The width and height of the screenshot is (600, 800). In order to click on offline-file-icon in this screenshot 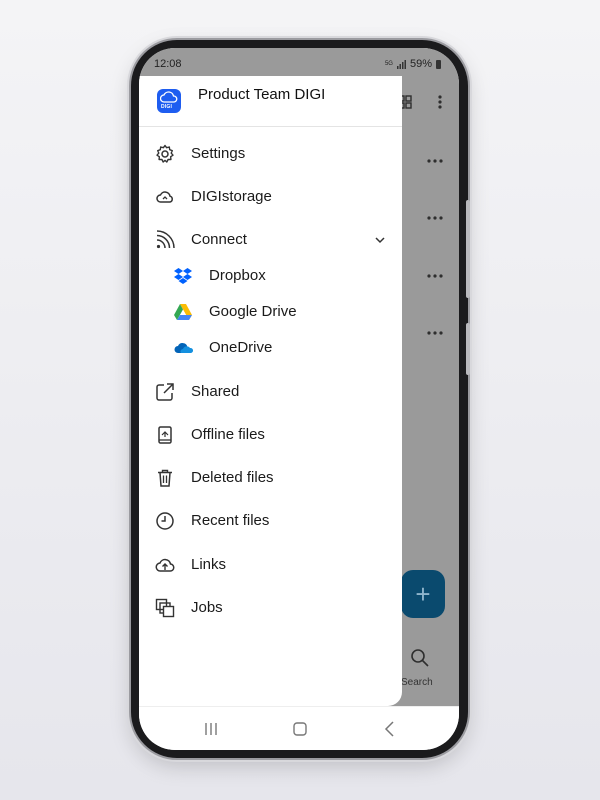, I will do `click(165, 435)`.